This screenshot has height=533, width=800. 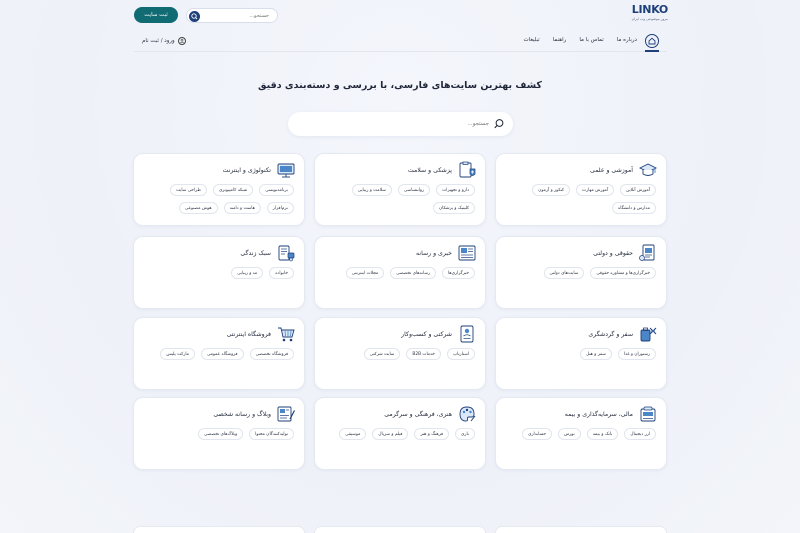 What do you see at coordinates (242, 414) in the screenshot?
I see `category-title: وبلاگ و رسانه شخصی` at bounding box center [242, 414].